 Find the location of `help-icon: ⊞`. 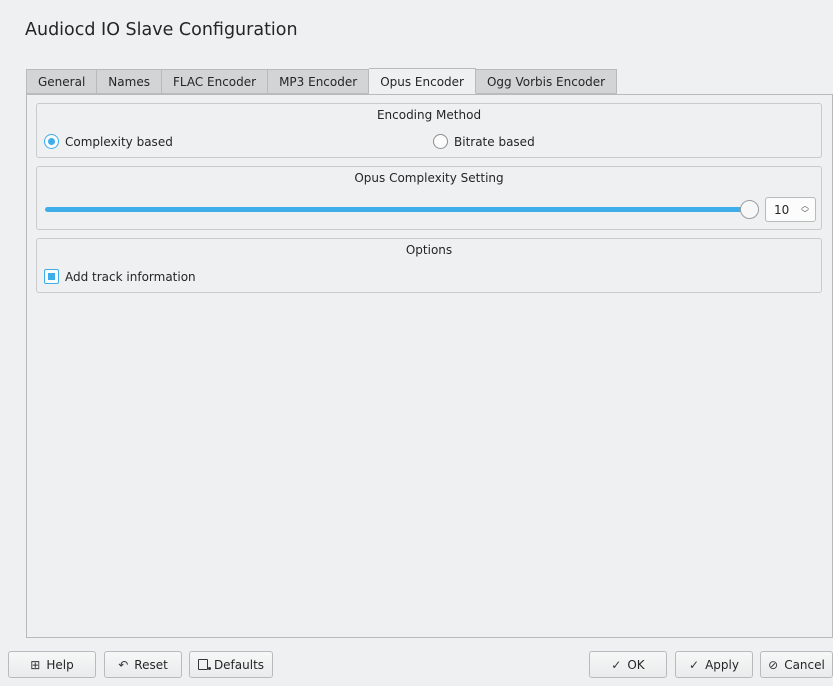

help-icon: ⊞ is located at coordinates (35, 664).